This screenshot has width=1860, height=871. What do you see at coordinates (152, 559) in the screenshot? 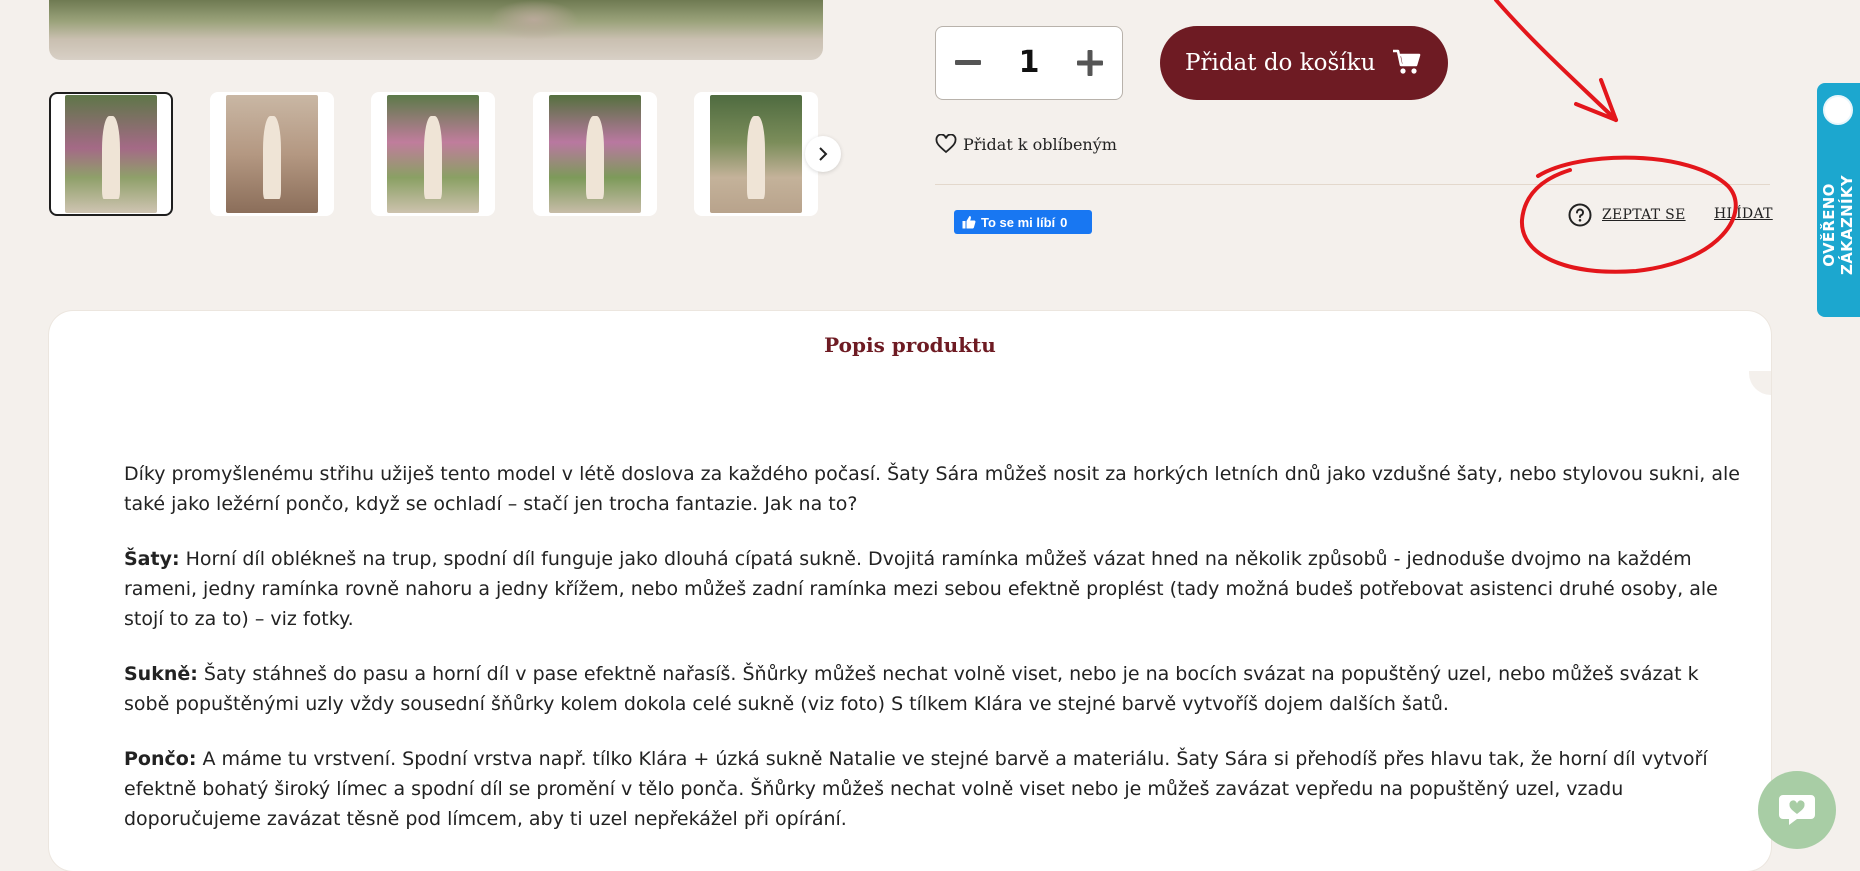
I see `section-heading: Šaty:` at bounding box center [152, 559].